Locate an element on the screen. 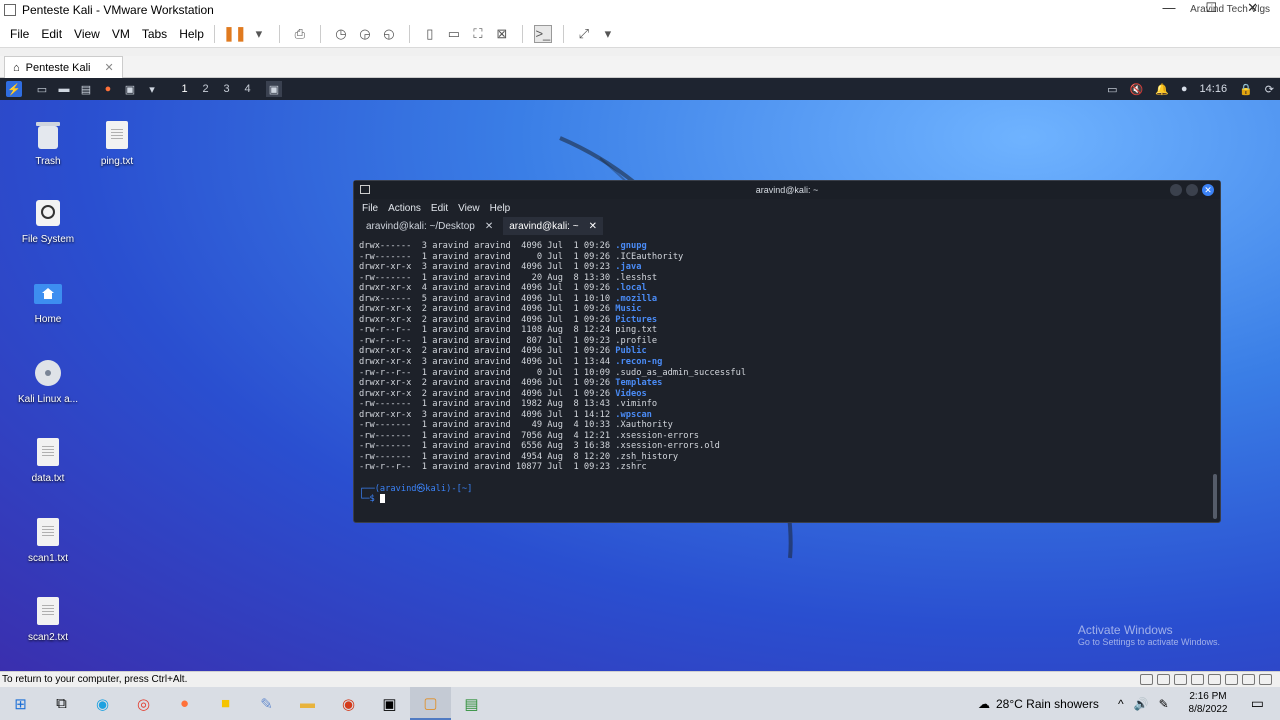  desktop-icon-ping-txt: ping.txt is located at coordinates (117, 142).